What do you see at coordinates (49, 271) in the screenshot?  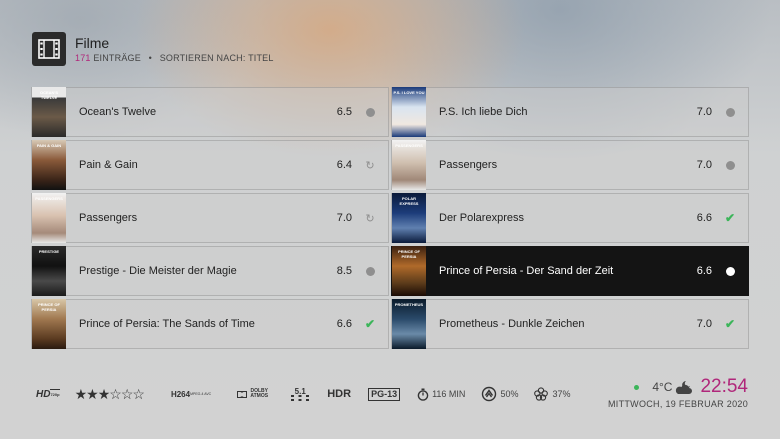 I see `movie-poster: PRESTIGE` at bounding box center [49, 271].